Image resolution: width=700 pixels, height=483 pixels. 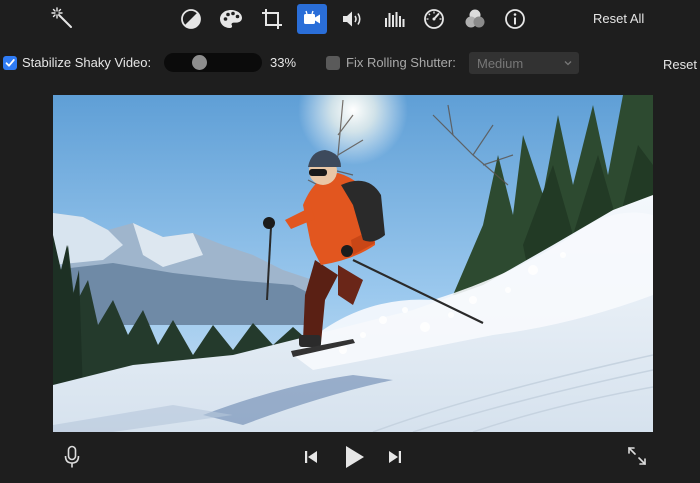 What do you see at coordinates (568, 63) in the screenshot?
I see `chevron-down-icon` at bounding box center [568, 63].